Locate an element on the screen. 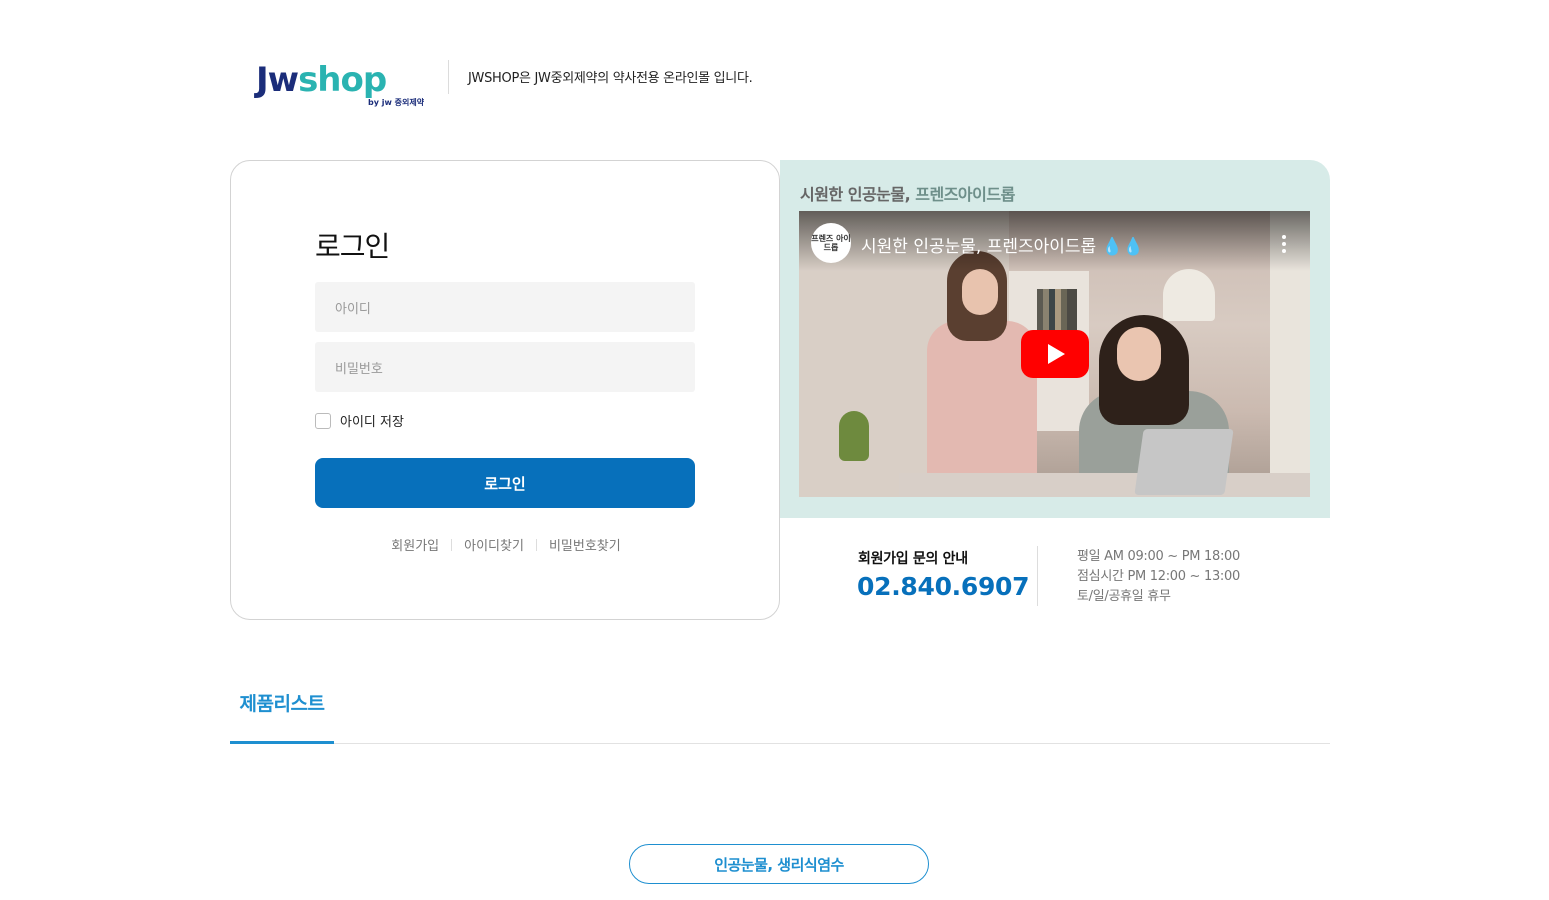 The height and width of the screenshot is (900, 1549). play-button is located at coordinates (1055, 354).